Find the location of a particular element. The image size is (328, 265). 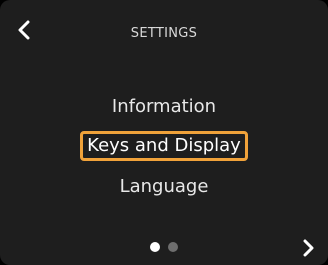

menu-item-information: Information is located at coordinates (164, 106).